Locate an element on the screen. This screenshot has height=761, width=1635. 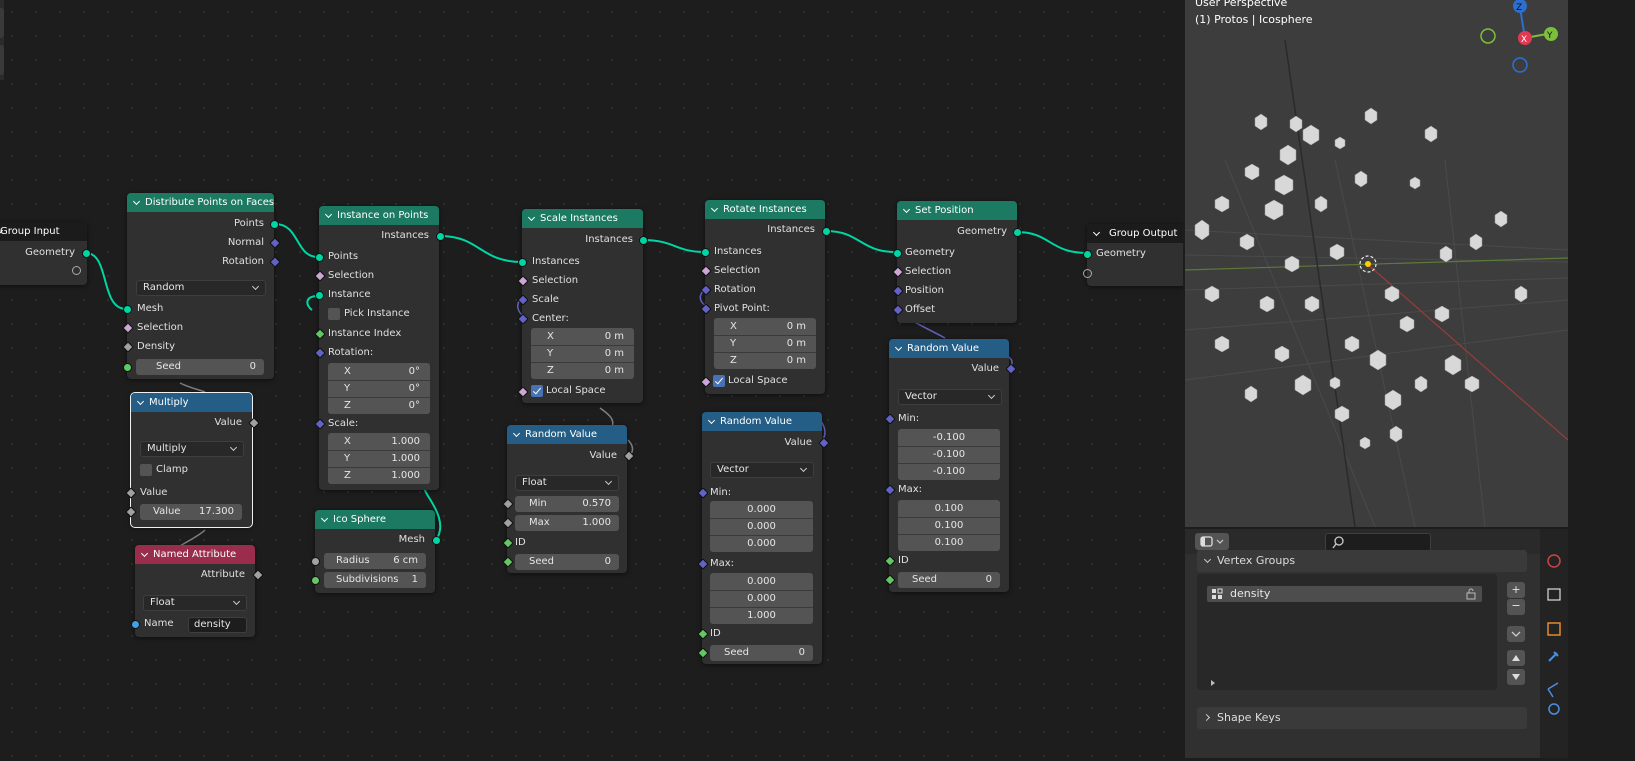
rvv2-type-dropdown: Vector is located at coordinates (950, 397).